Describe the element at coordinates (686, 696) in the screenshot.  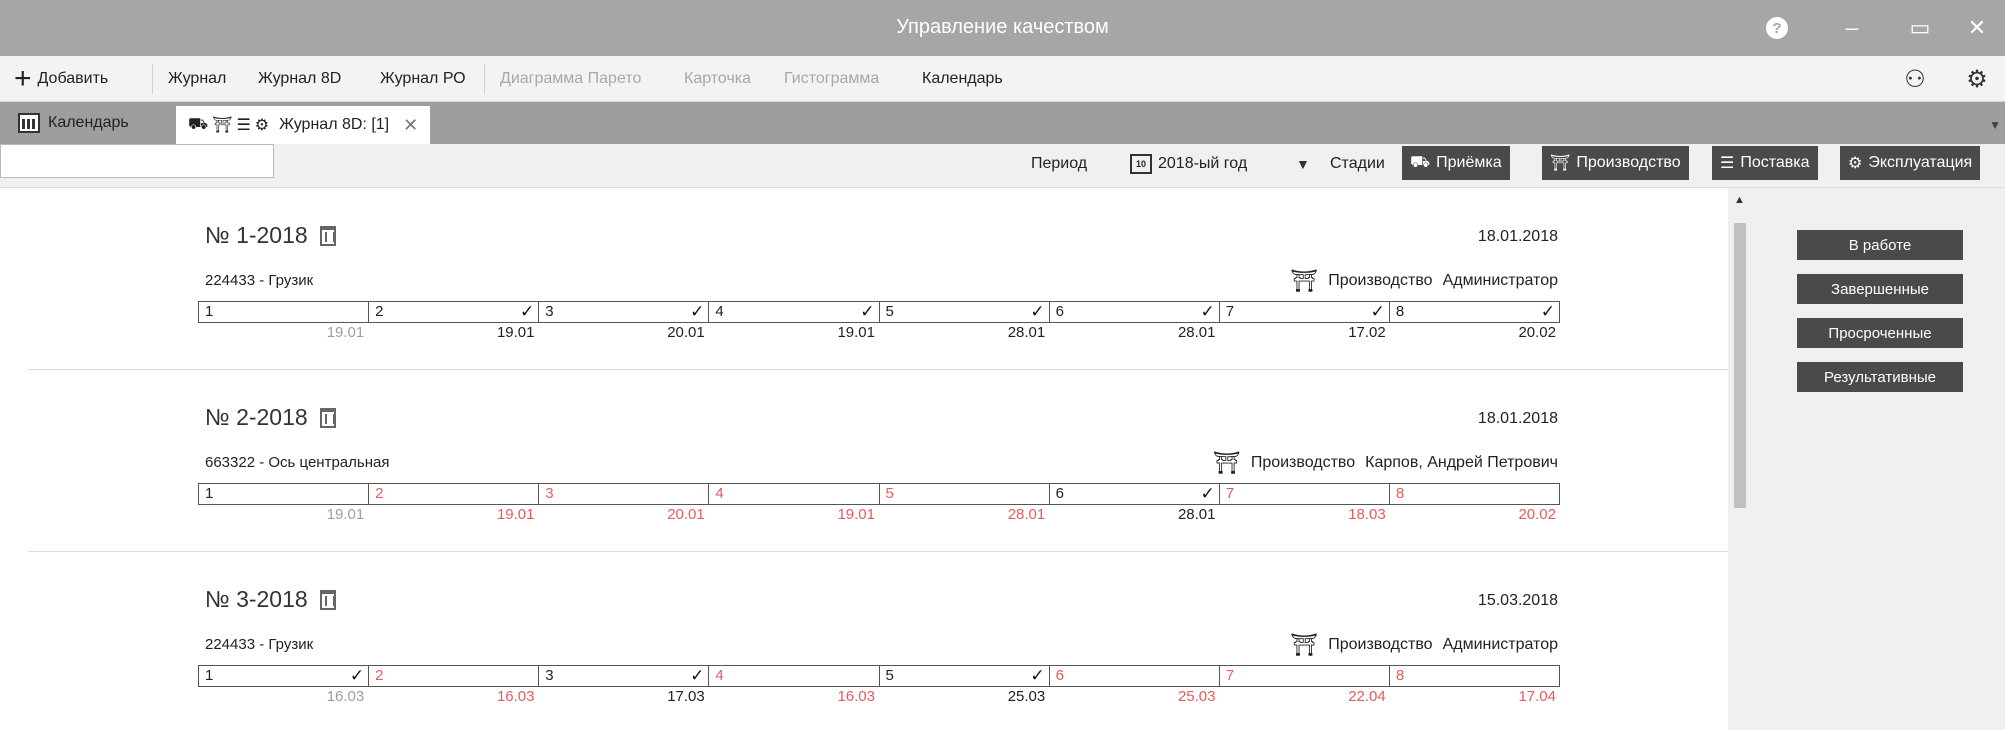
I see `step-date: 17.03` at that location.